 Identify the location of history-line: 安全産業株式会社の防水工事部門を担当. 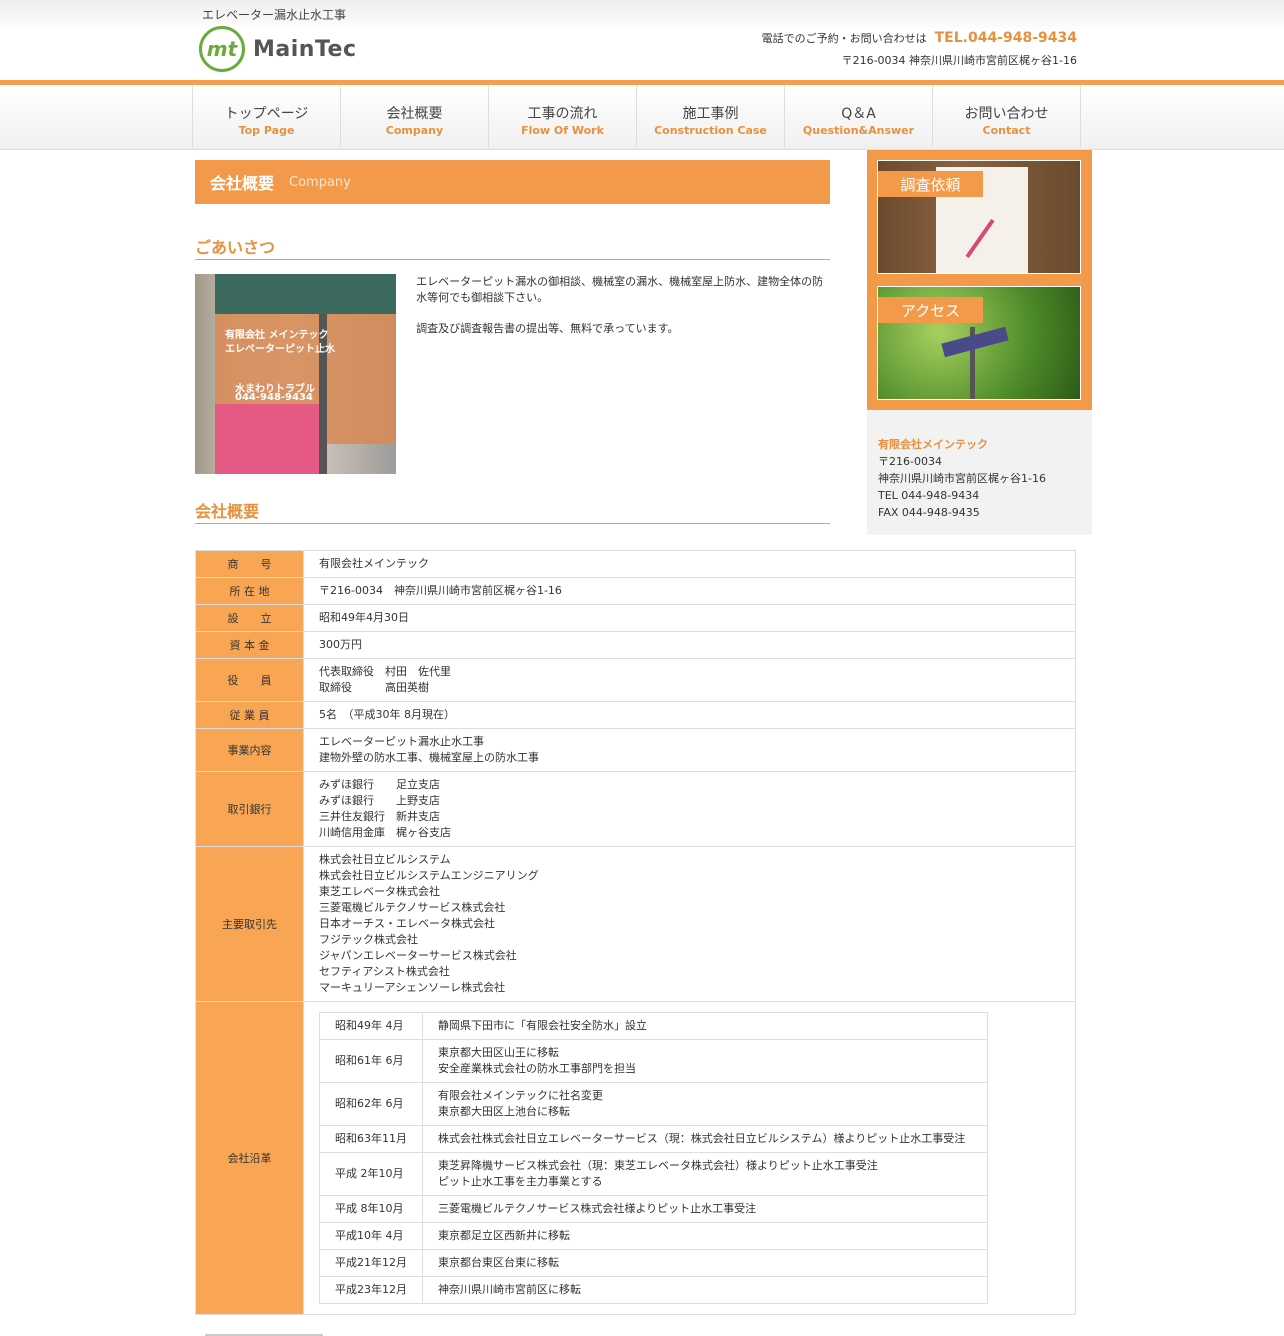
(537, 1068).